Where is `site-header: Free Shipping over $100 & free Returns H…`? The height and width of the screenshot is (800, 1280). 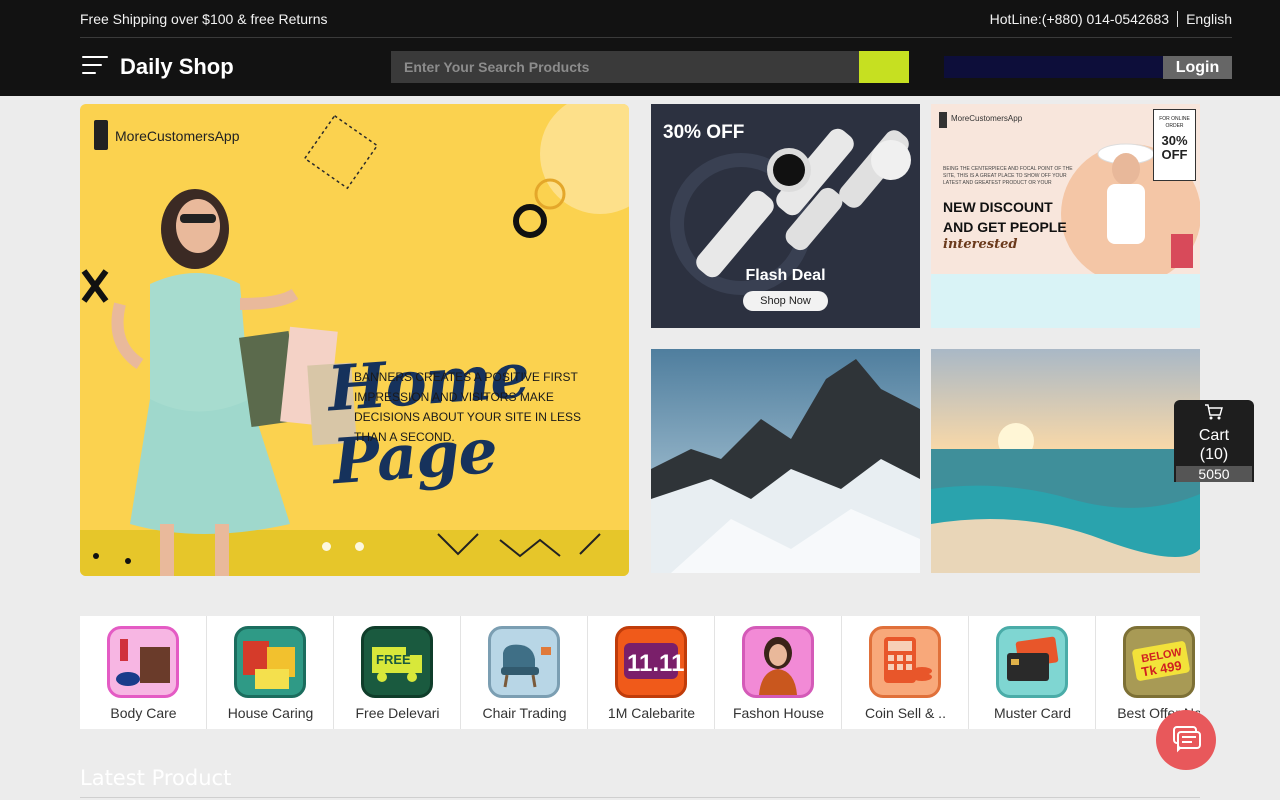
site-header: Free Shipping over $100 & free Returns H… is located at coordinates (640, 48).